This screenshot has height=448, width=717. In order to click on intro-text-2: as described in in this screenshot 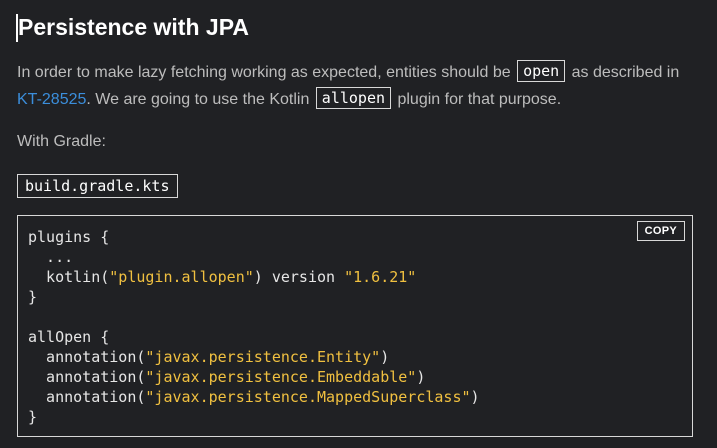, I will do `click(625, 72)`.